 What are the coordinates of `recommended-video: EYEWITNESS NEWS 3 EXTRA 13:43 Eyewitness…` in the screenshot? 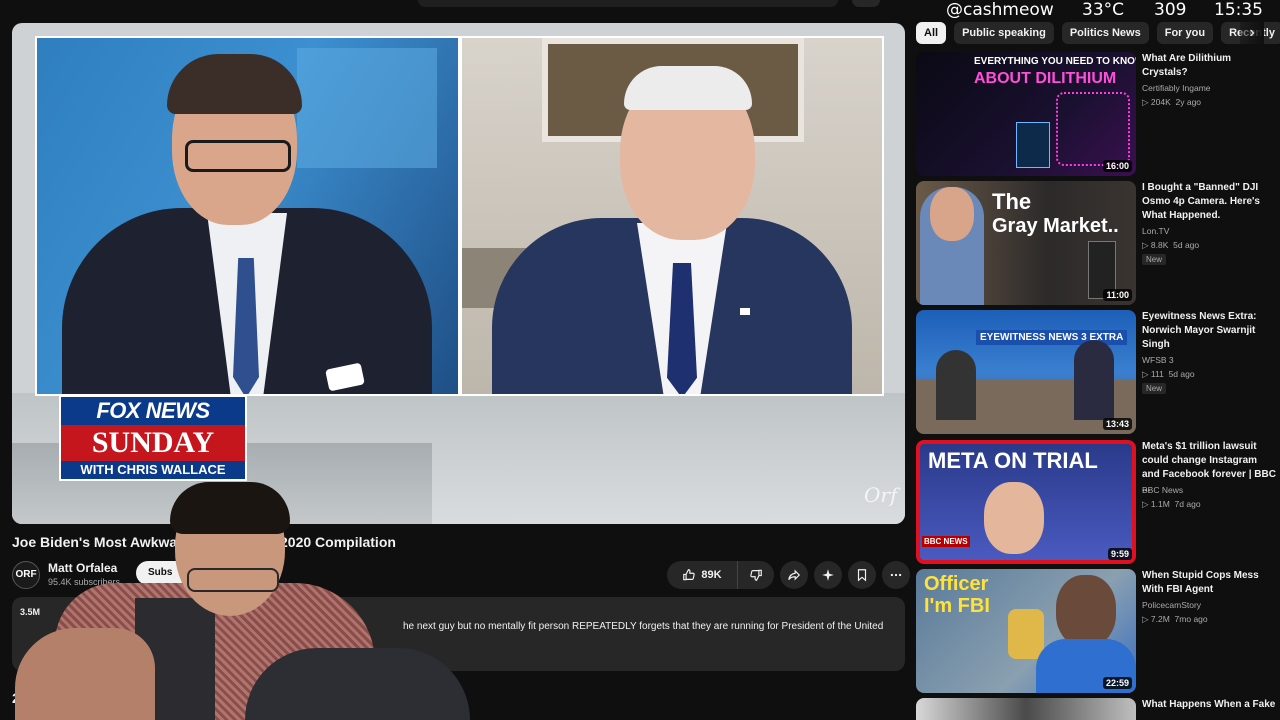 It's located at (1098, 372).